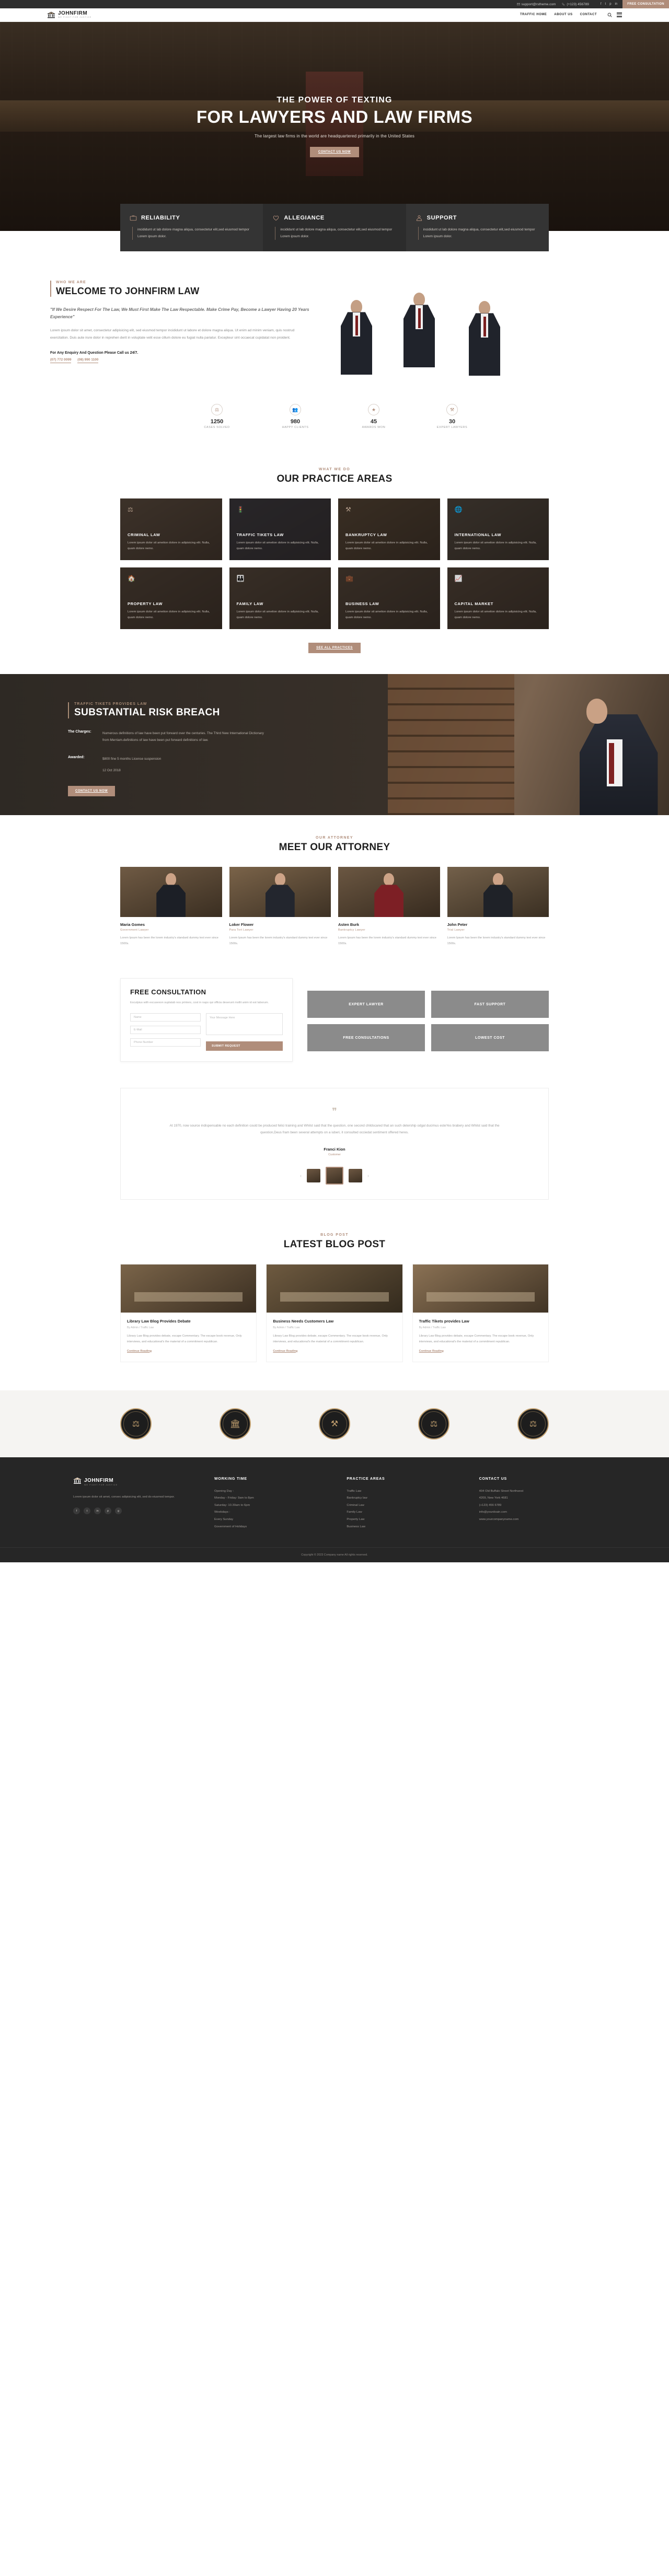 This screenshot has height=2576, width=669. What do you see at coordinates (405, 1492) in the screenshot?
I see `list-item: Traffic Law` at bounding box center [405, 1492].